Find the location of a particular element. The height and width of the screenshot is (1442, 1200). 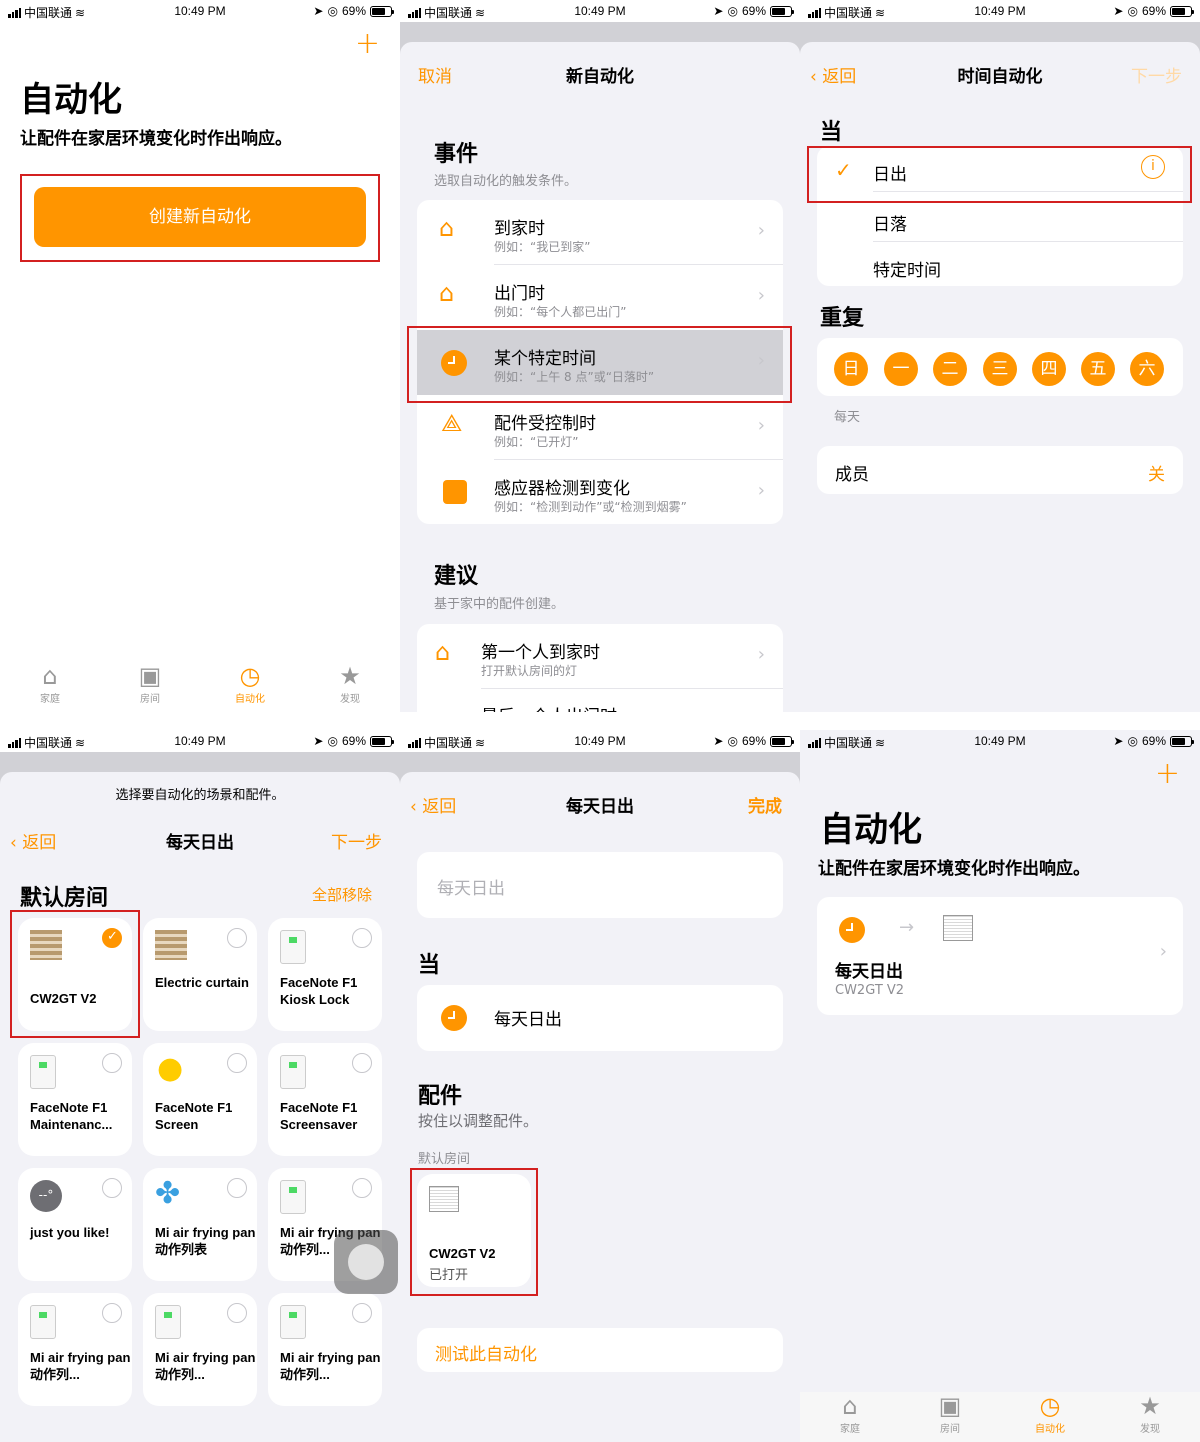

option-sunset: 日落 is located at coordinates (1000, 219).